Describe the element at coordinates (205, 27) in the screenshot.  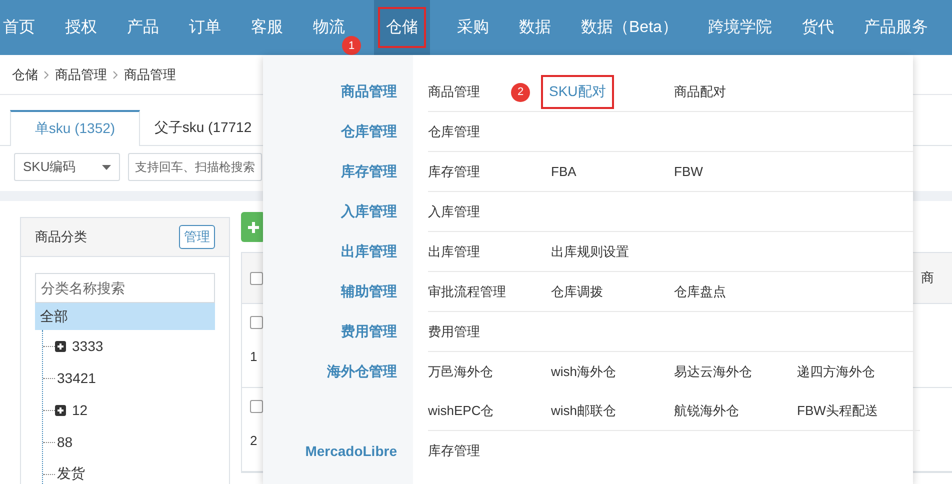
I see `nav-item: 订单` at that location.